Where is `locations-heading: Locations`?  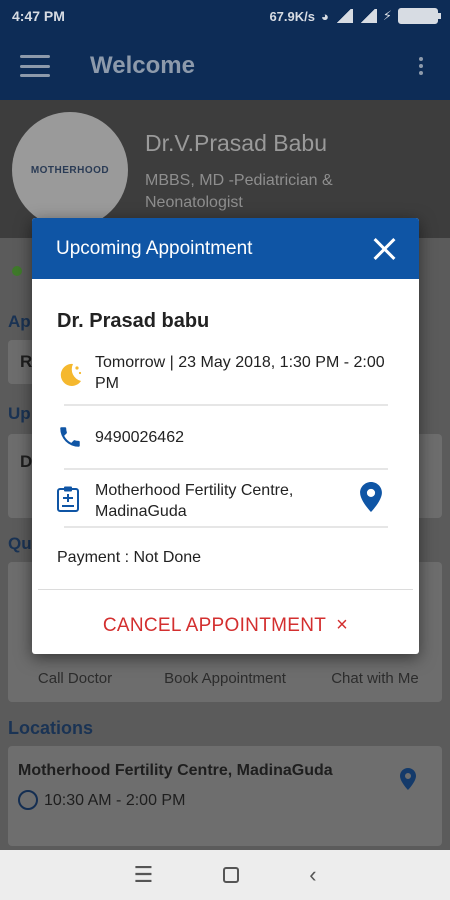 locations-heading: Locations is located at coordinates (51, 728).